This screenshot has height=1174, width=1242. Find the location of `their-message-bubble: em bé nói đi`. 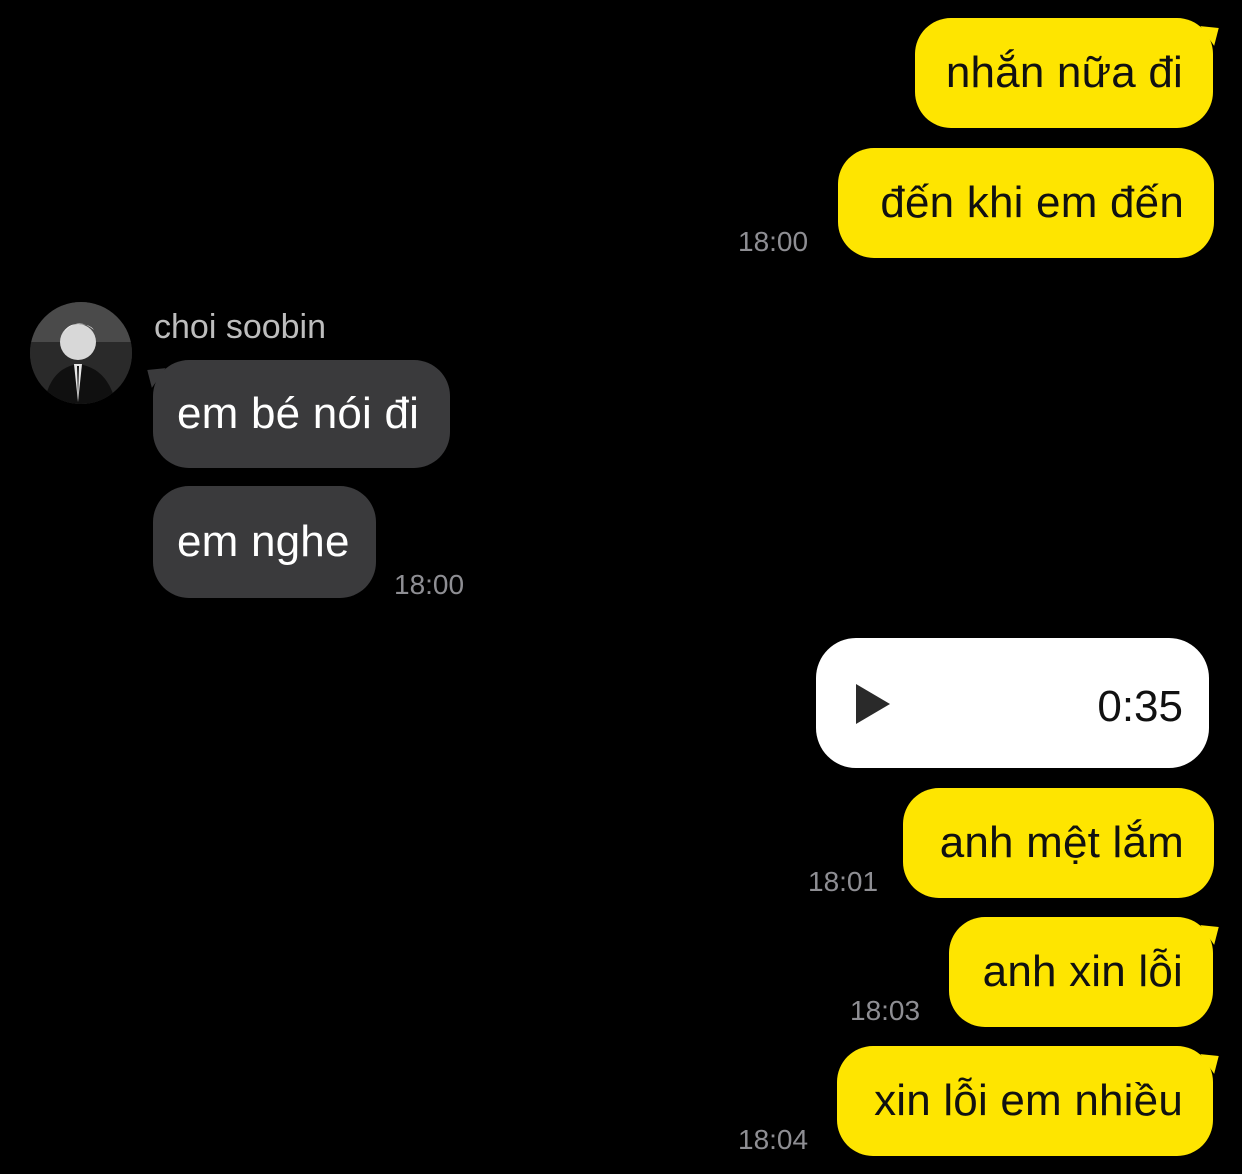

their-message-bubble: em bé nói đi is located at coordinates (301, 414).